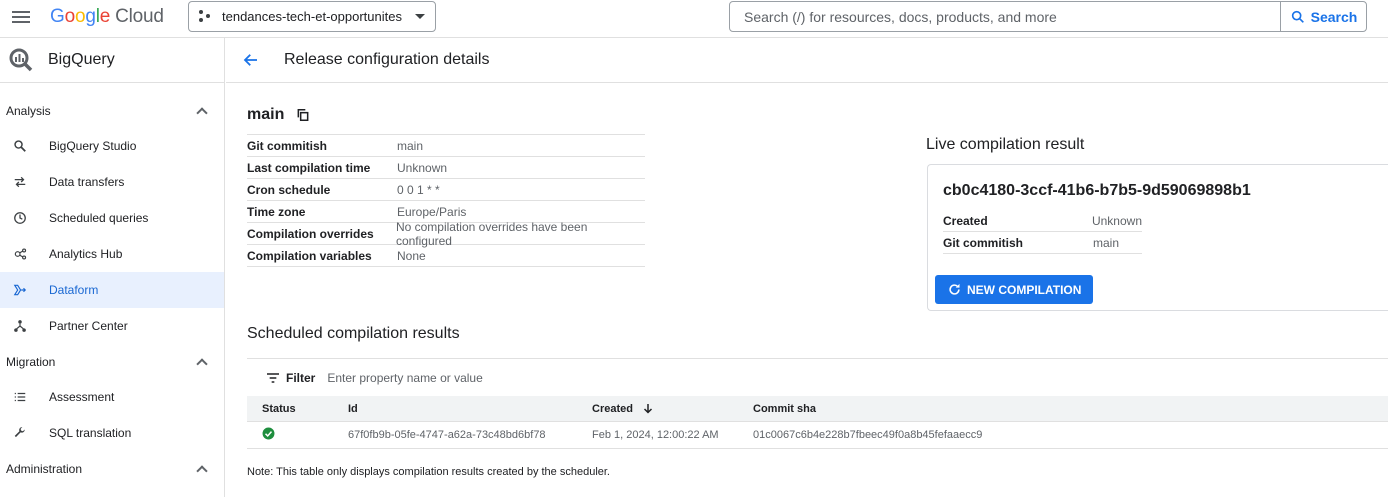 The image size is (1388, 497). I want to click on success-check-icon, so click(268, 433).